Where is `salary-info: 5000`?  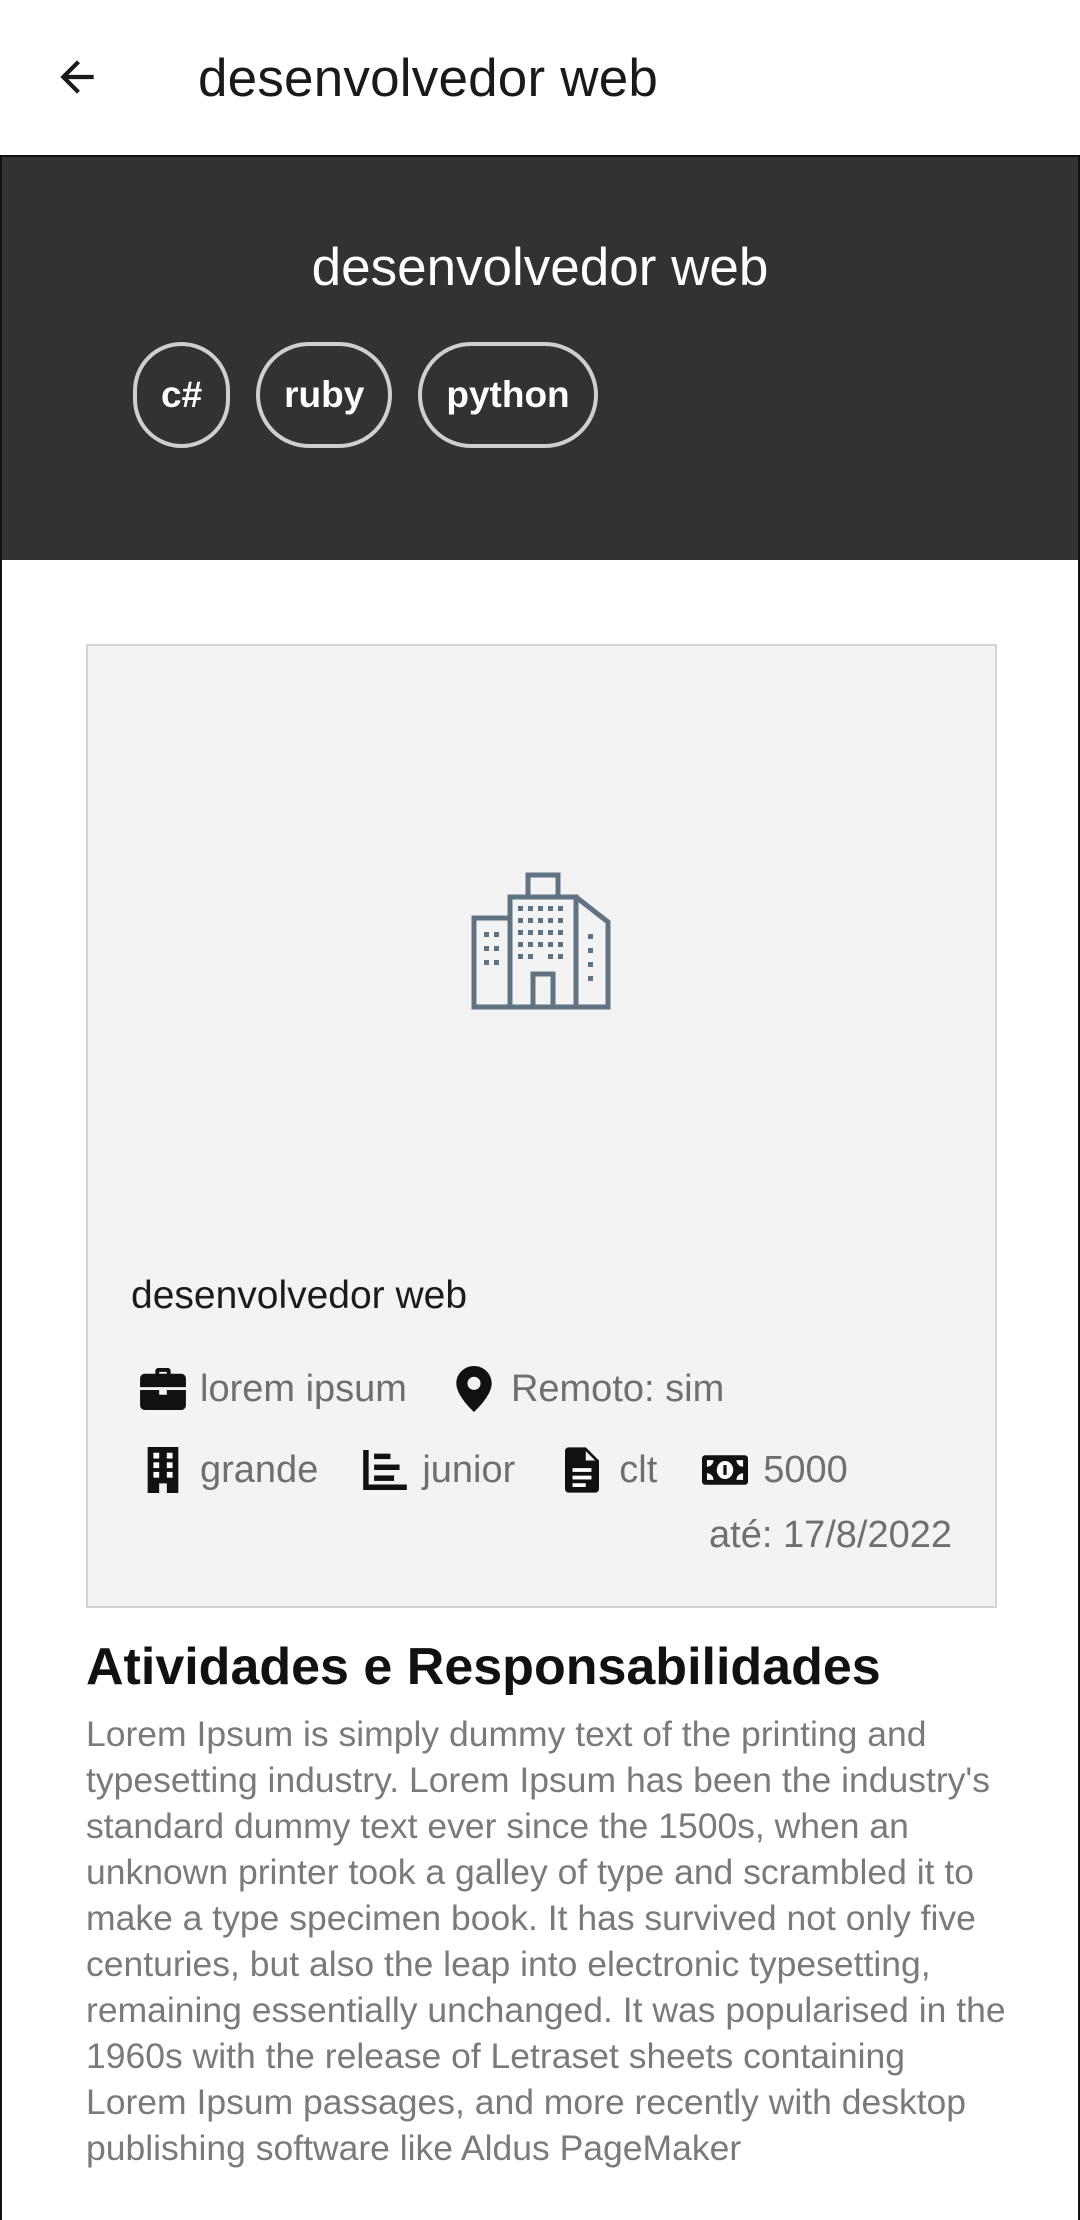
salary-info: 5000 is located at coordinates (774, 1470).